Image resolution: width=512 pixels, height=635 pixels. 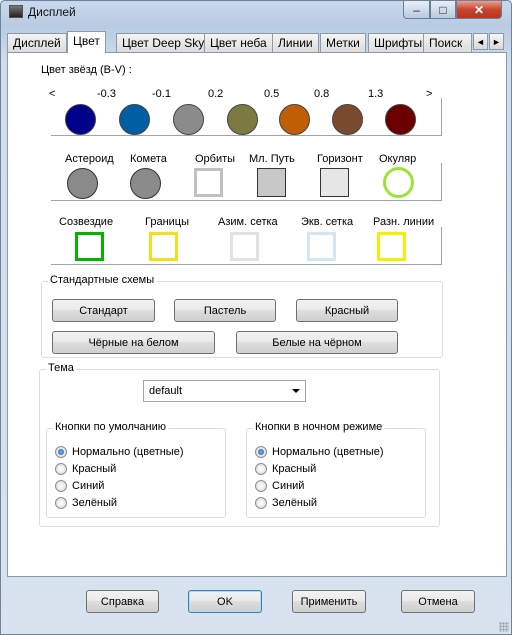 I want to click on bv-value: 0.2, so click(x=216, y=94).